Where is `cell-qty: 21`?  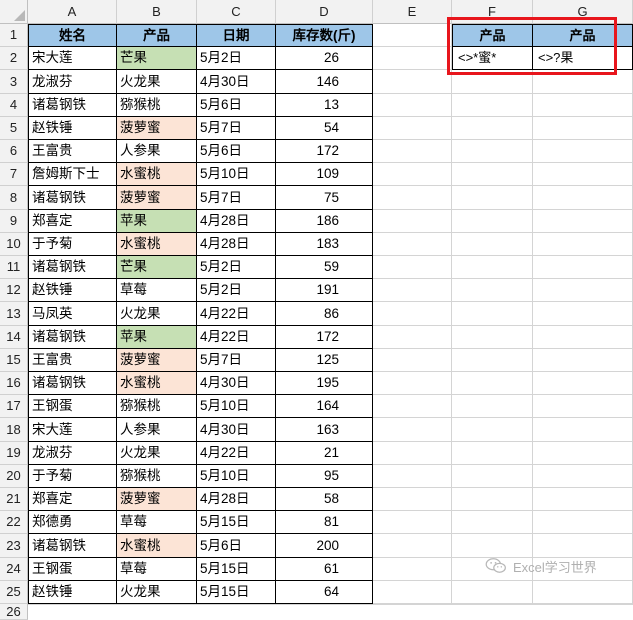 cell-qty: 21 is located at coordinates (324, 453).